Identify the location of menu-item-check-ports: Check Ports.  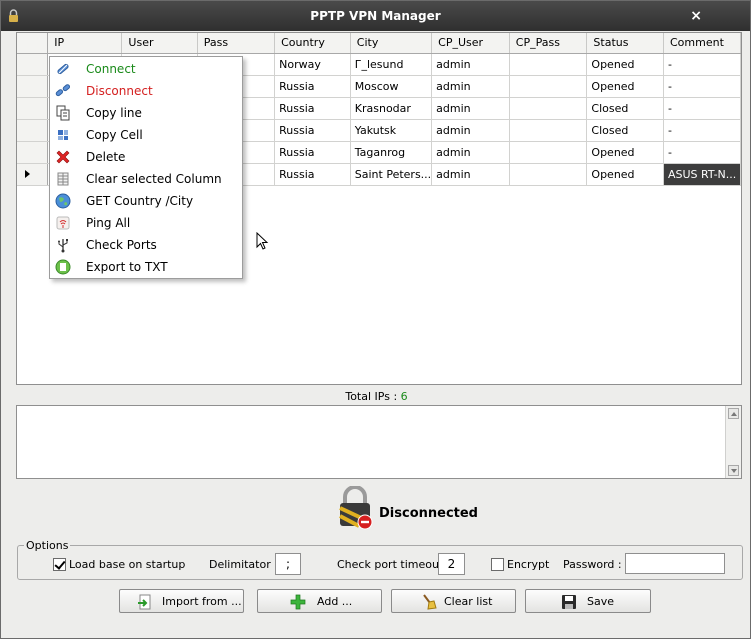
(146, 245).